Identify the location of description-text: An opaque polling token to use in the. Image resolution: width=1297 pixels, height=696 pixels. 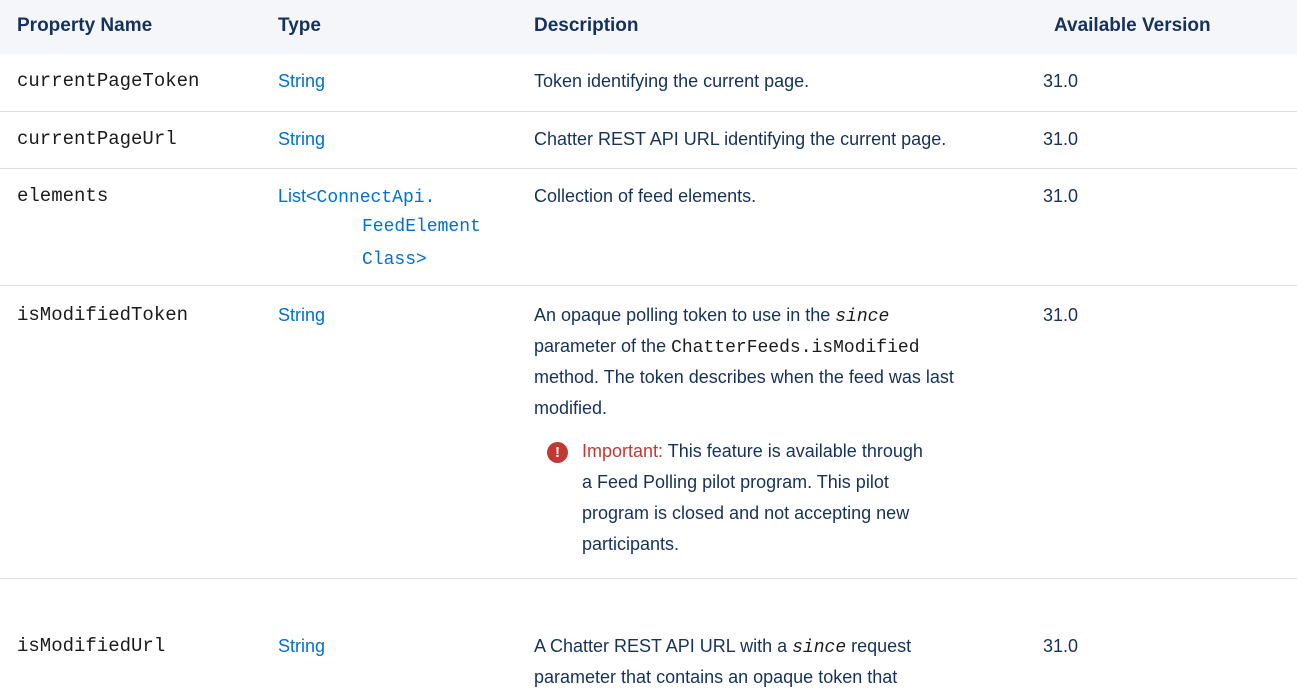
(685, 315).